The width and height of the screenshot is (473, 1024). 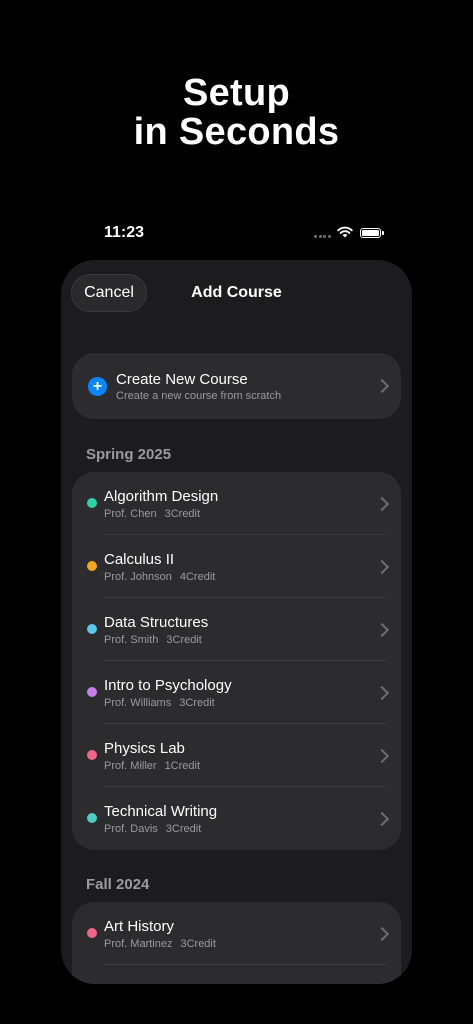 What do you see at coordinates (236, 233) in the screenshot?
I see `status-bar: 11:23` at bounding box center [236, 233].